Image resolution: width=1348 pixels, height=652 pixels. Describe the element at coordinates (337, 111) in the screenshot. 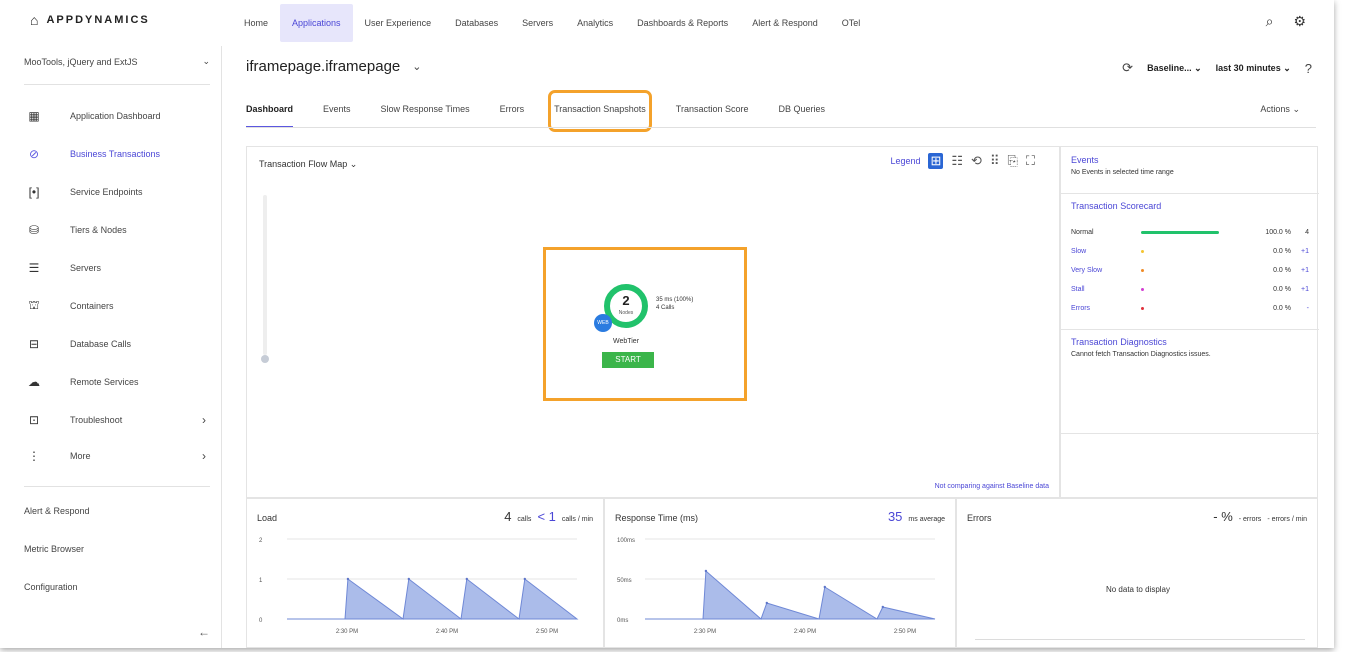

I see `tab-events: Events` at that location.